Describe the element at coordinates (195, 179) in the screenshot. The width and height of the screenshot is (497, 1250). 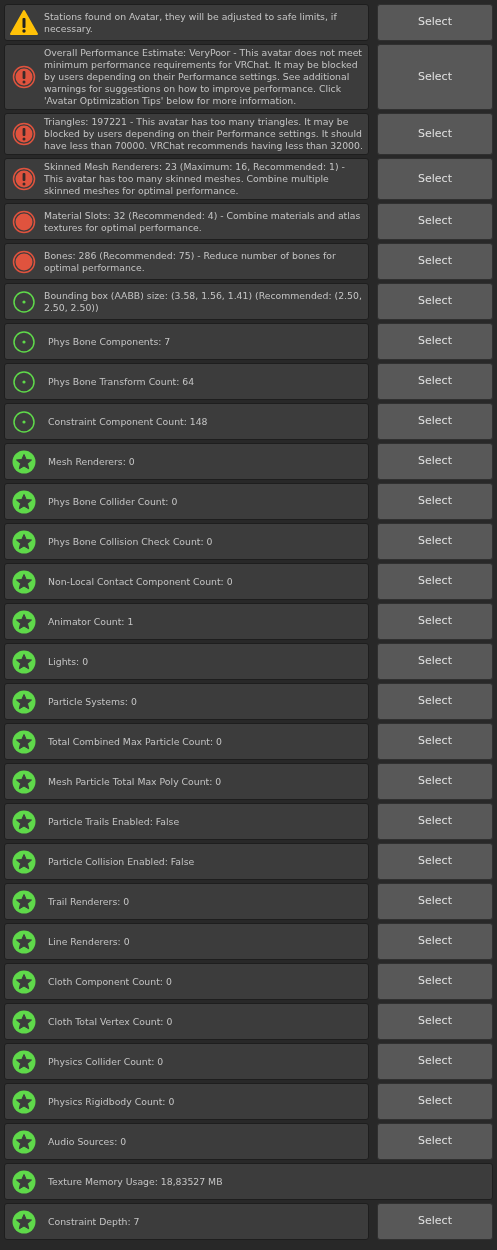
I see `message-text: Skinned Mesh Renderers: 23 (Maximum: 16, Recommended: 1) - This avatar has too many skinned meshes. Combine multiple skinned meshes for optimal performance.` at that location.